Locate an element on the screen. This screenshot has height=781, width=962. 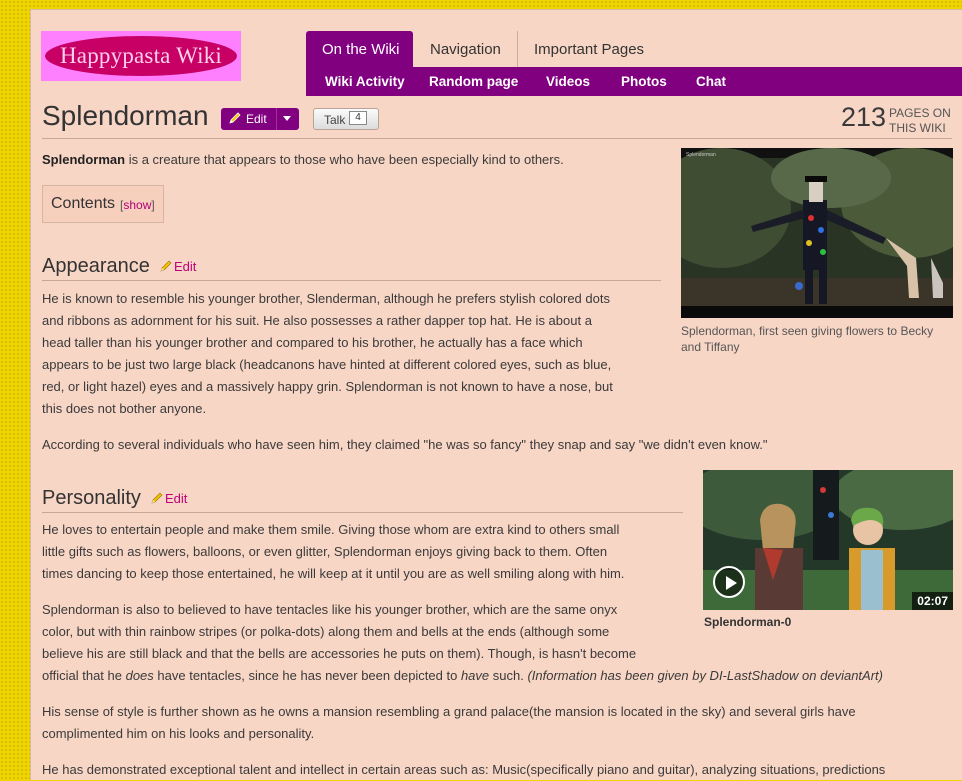
page-count: 213 PAGES ON THIS WIKI is located at coordinates (886, 120).